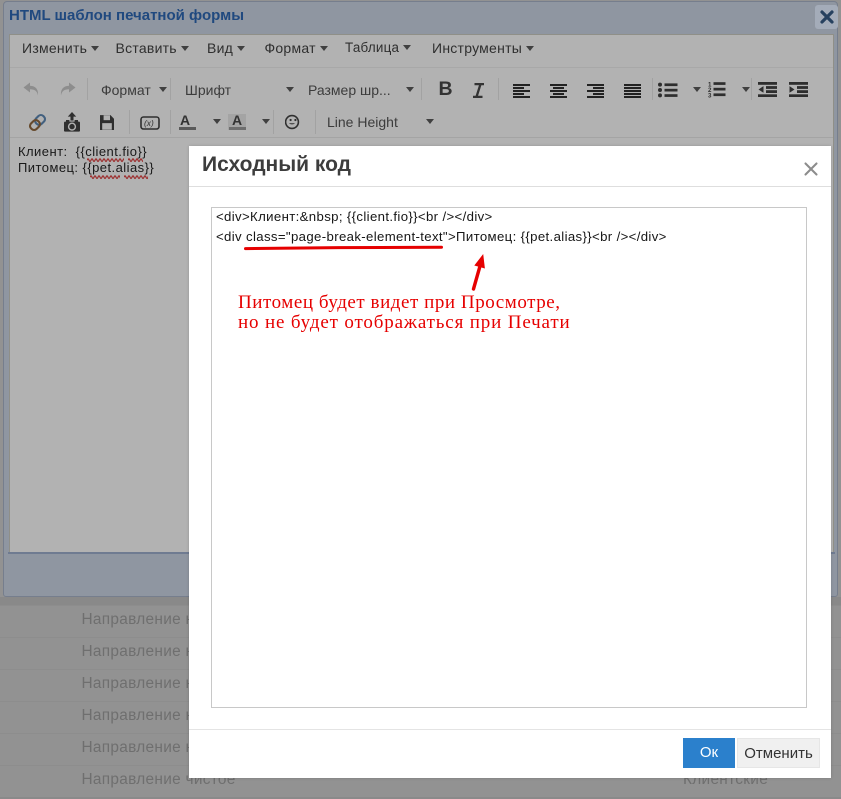  What do you see at coordinates (149, 123) in the screenshot?
I see `svg-text: (x)` at bounding box center [149, 123].